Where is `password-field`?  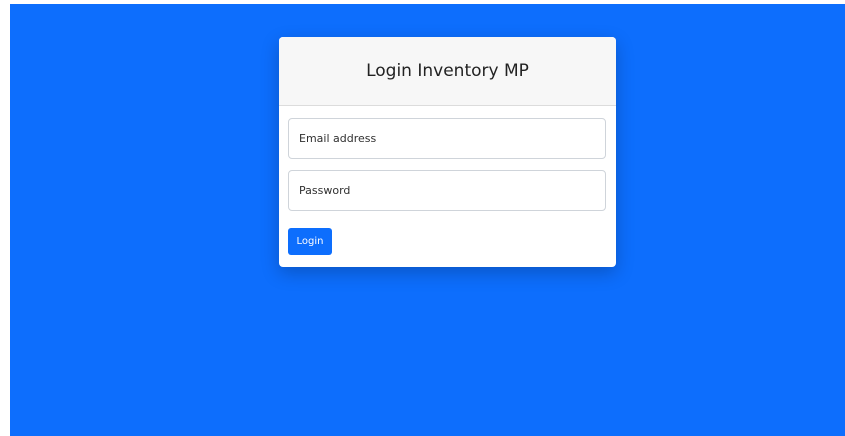
password-field is located at coordinates (447, 190).